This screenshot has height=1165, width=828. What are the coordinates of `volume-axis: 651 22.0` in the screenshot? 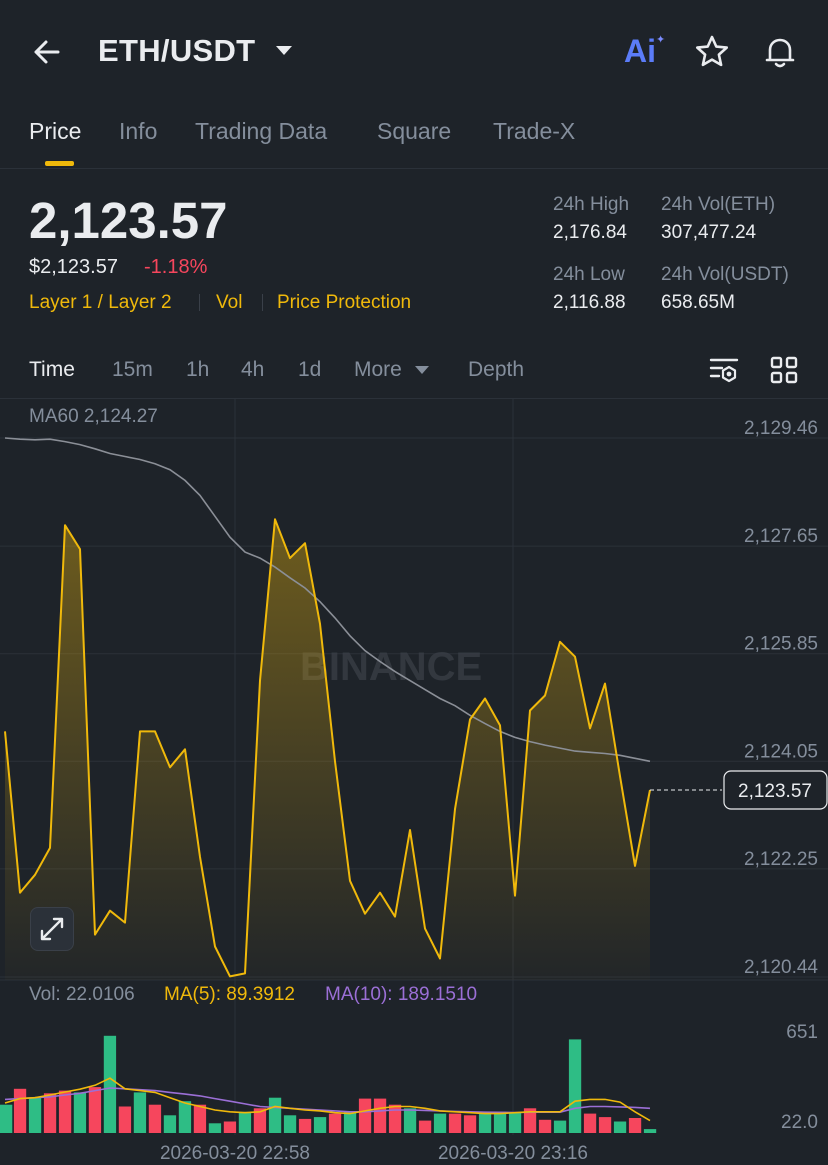 It's located at (799, 1077).